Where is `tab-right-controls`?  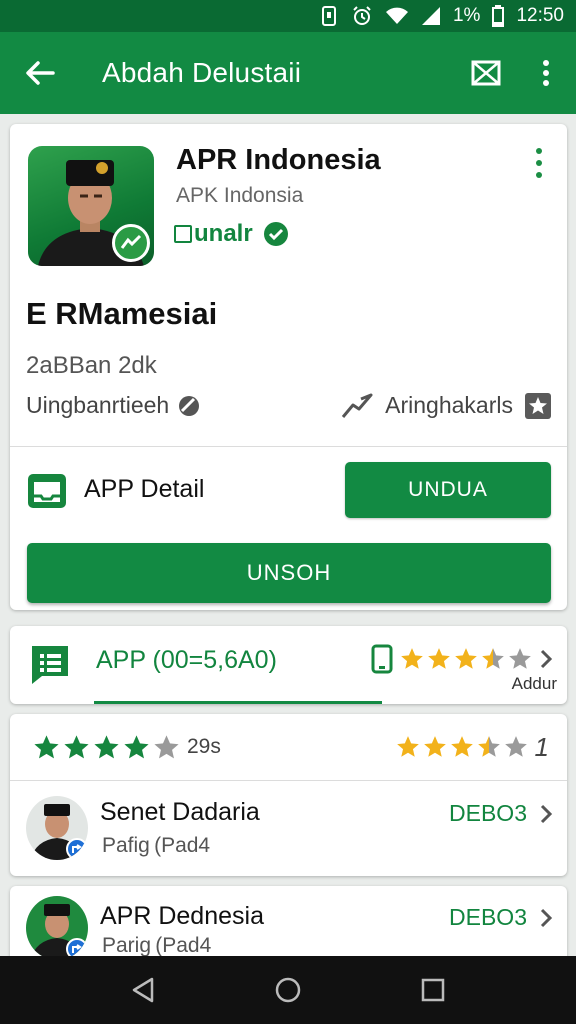
tab-right-controls is located at coordinates (462, 659).